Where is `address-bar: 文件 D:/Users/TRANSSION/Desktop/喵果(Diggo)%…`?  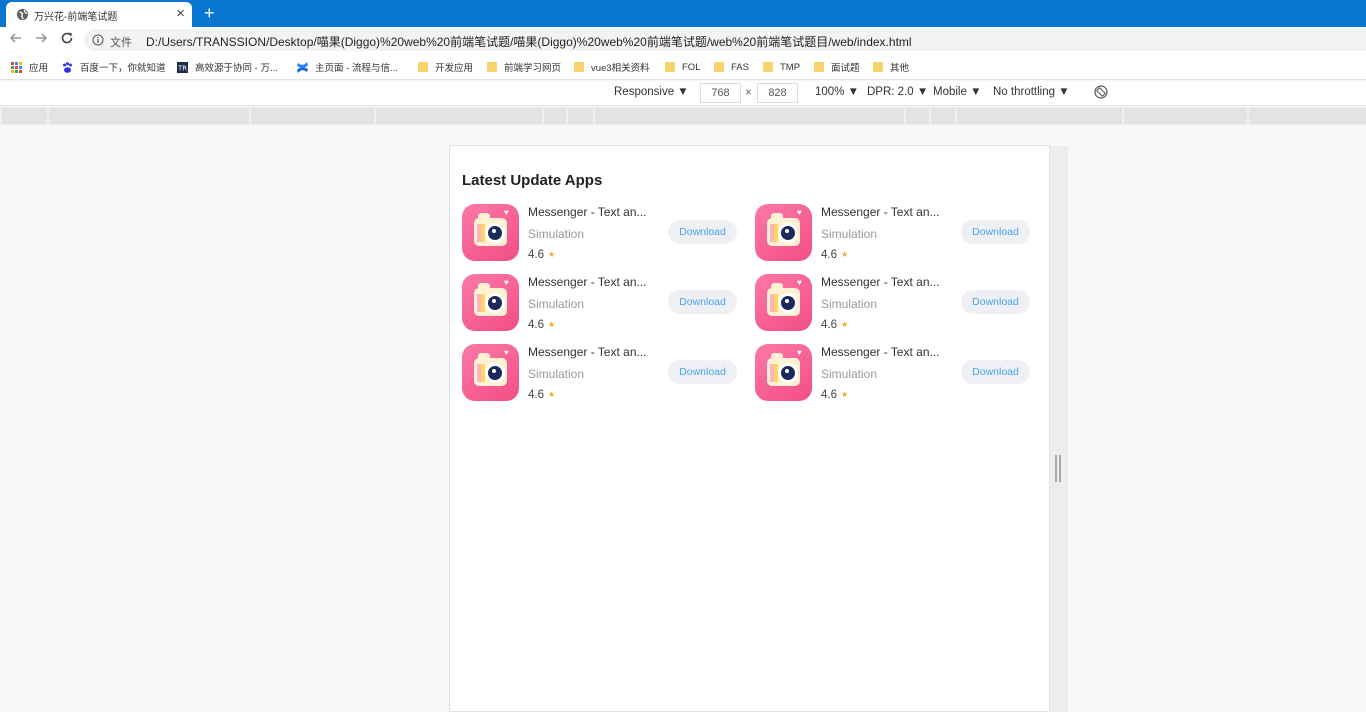 address-bar: 文件 D:/Users/TRANSSION/Desktop/喵果(Diggo)%… is located at coordinates (725, 40).